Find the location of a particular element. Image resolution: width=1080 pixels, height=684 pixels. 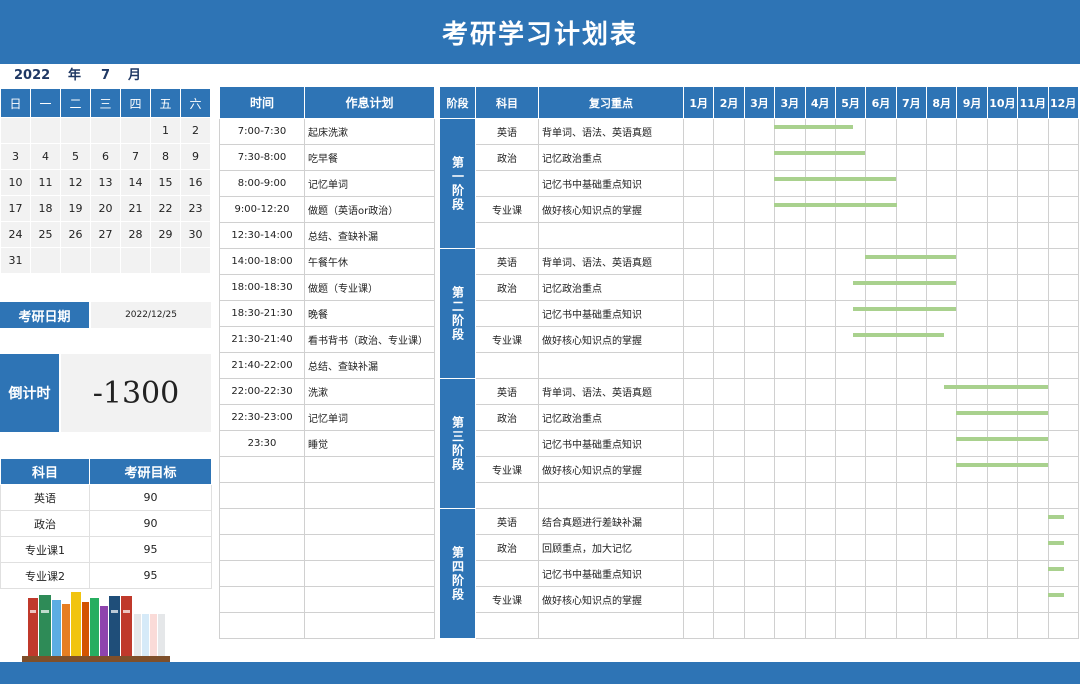

goal-score: 95 is located at coordinates (150, 549).